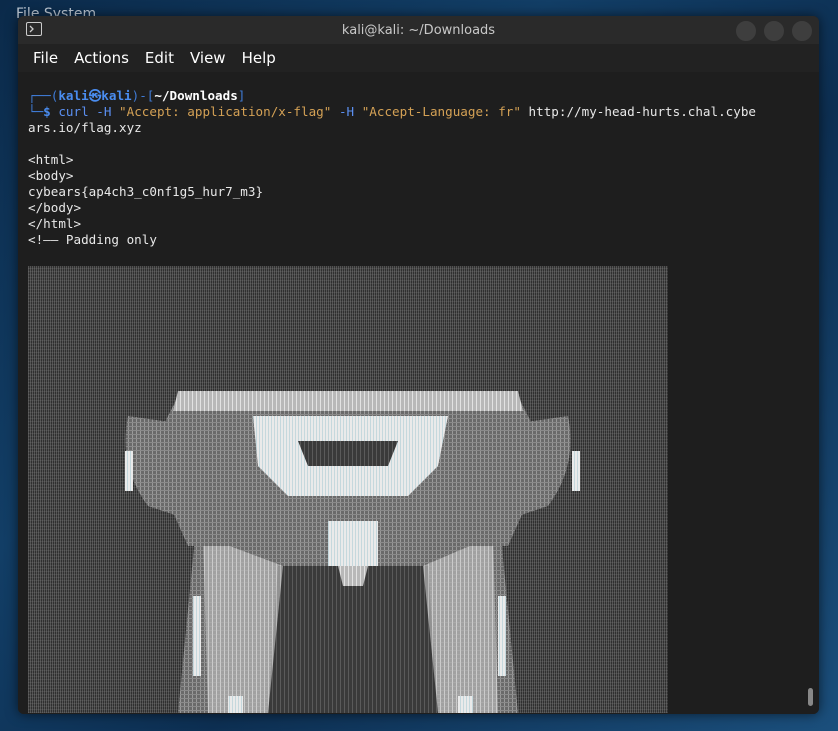 The width and height of the screenshot is (838, 731). What do you see at coordinates (92, 239) in the screenshot?
I see `output-line: <!—— Padding only` at bounding box center [92, 239].